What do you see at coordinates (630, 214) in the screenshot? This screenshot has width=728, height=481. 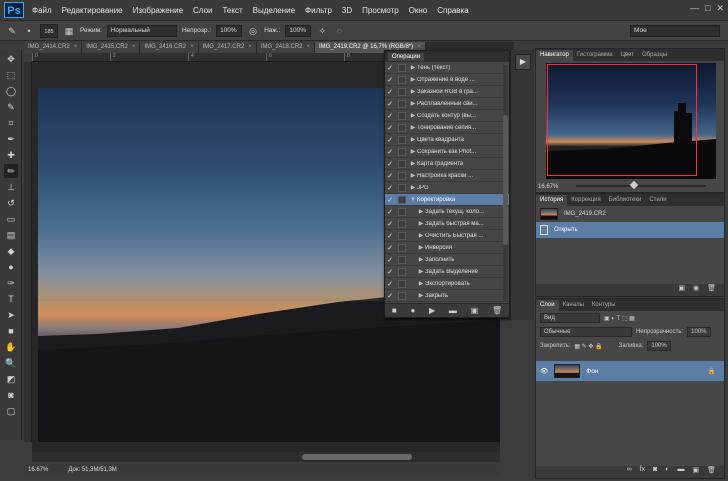 I see `history-snapshot: IMG_2419.CR2` at bounding box center [630, 214].